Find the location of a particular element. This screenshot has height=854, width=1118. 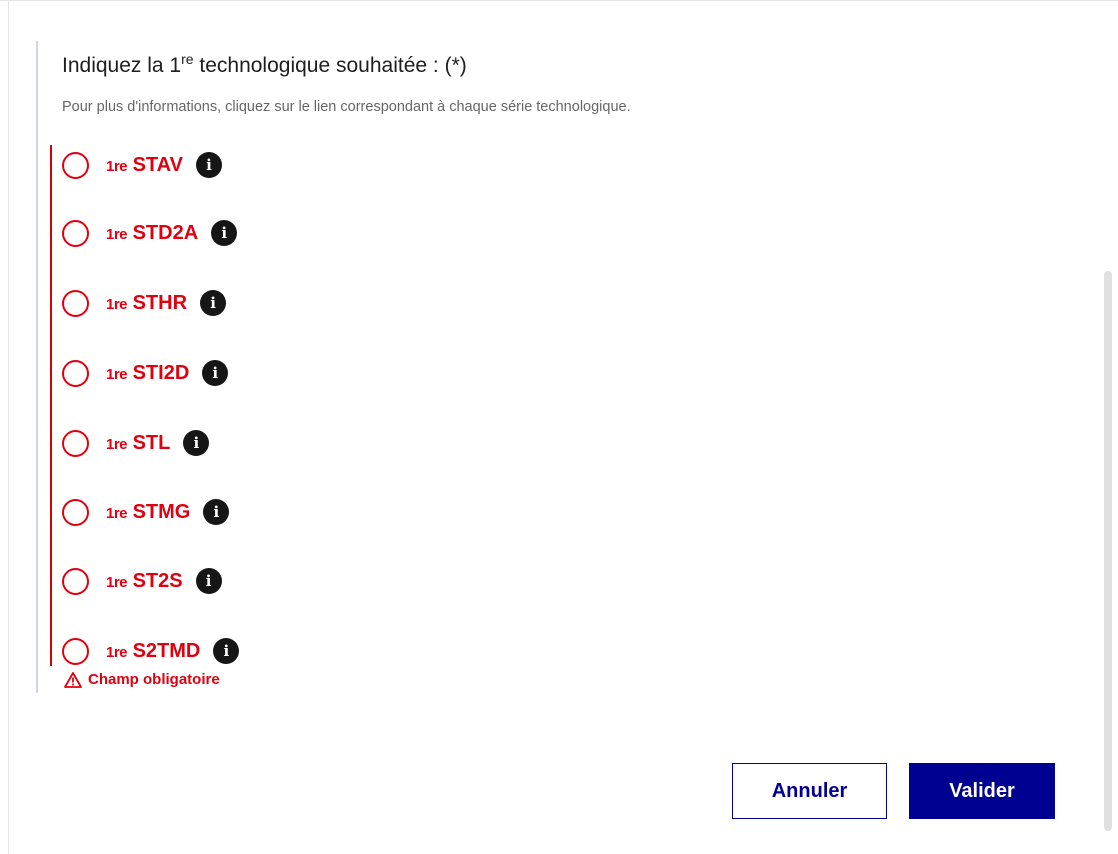

radio-label: 1re STD2A is located at coordinates (152, 233).